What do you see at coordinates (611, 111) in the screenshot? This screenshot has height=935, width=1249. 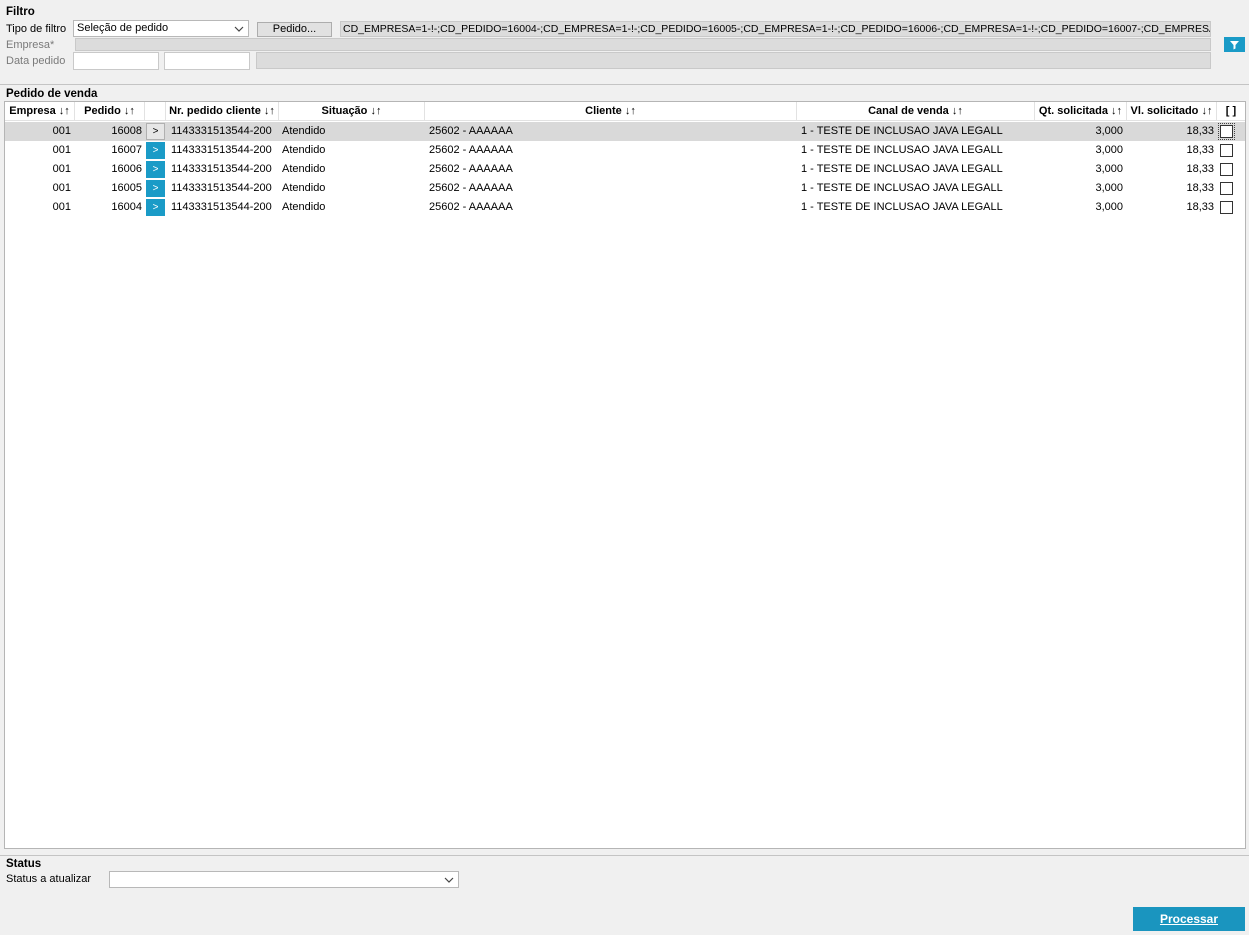 I see `col-cliente-header: Cliente ↓↑` at bounding box center [611, 111].